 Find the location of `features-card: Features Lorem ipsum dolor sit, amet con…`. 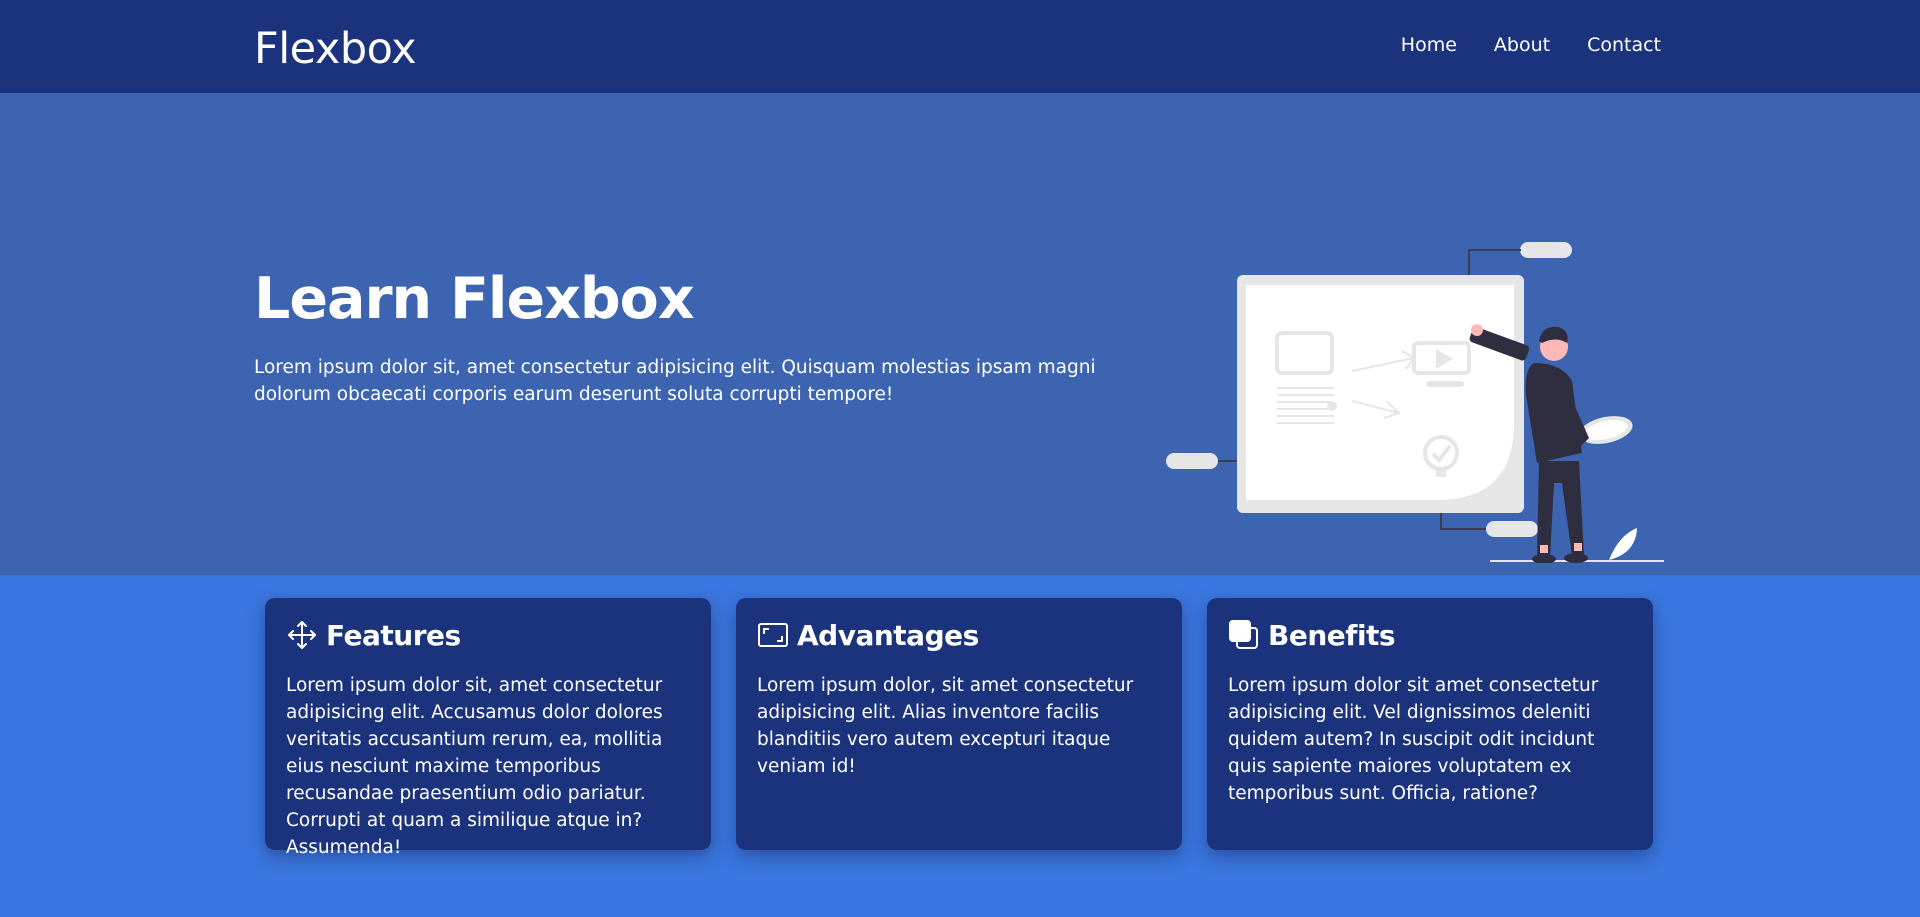

features-card: Features Lorem ipsum dolor sit, amet con… is located at coordinates (488, 728).